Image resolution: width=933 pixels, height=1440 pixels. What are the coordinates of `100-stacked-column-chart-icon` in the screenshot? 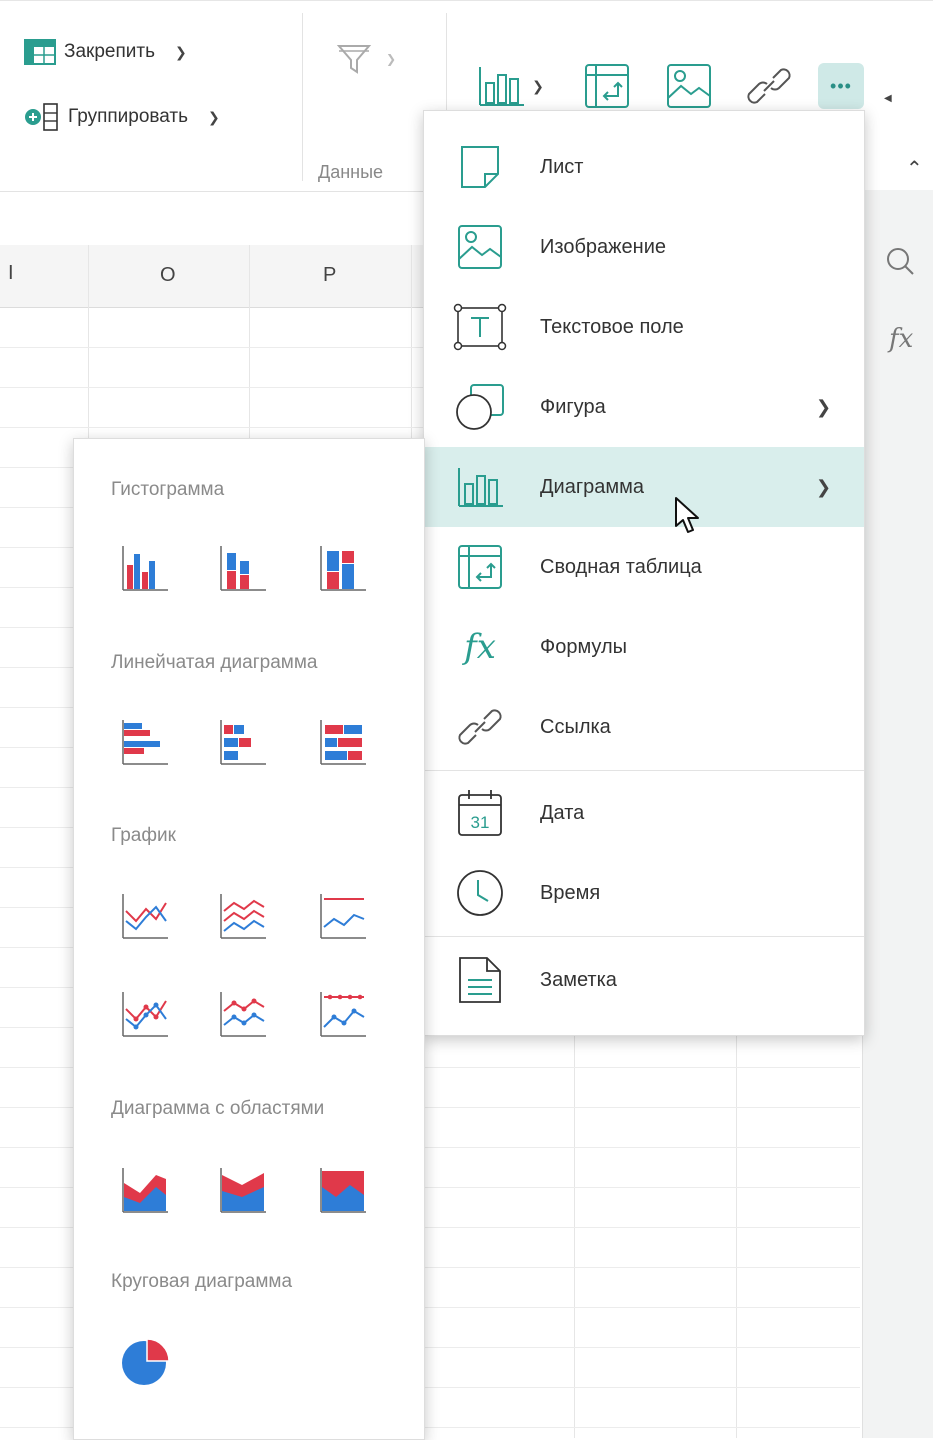 It's located at (343, 568).